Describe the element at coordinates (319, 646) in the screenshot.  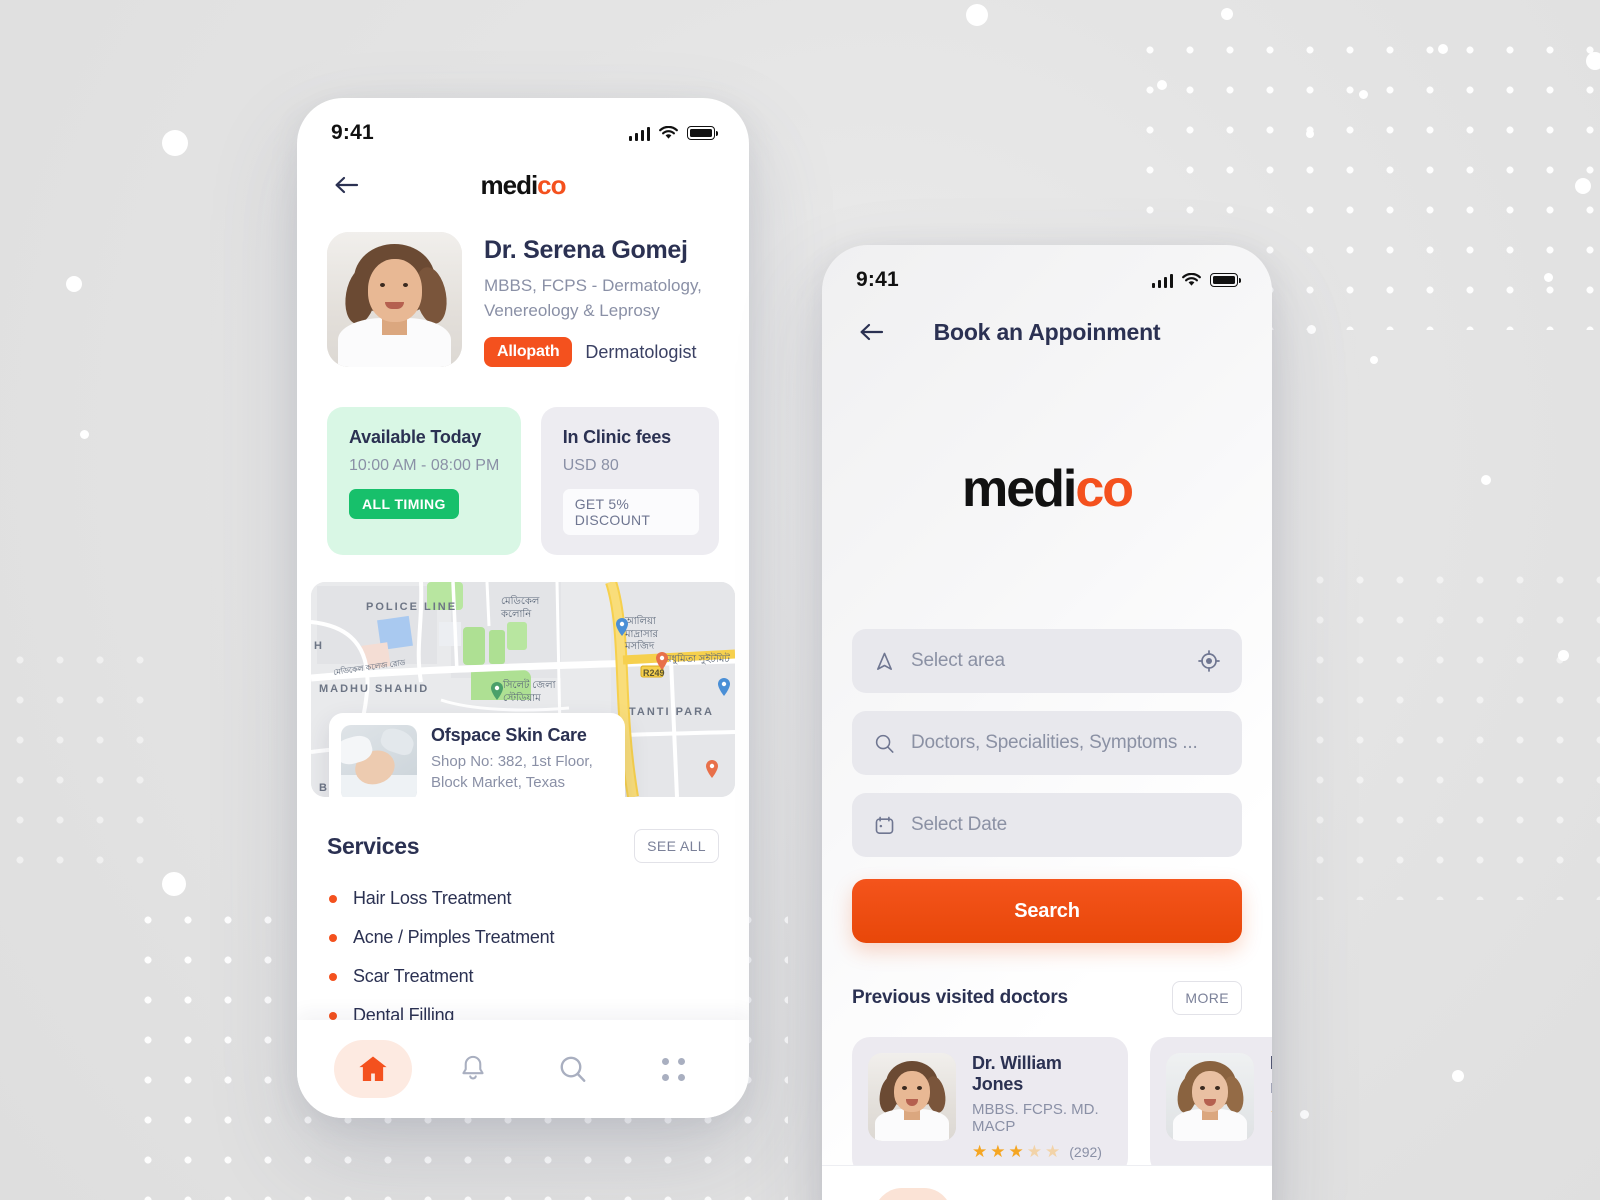
I see `map-label-h: H` at that location.